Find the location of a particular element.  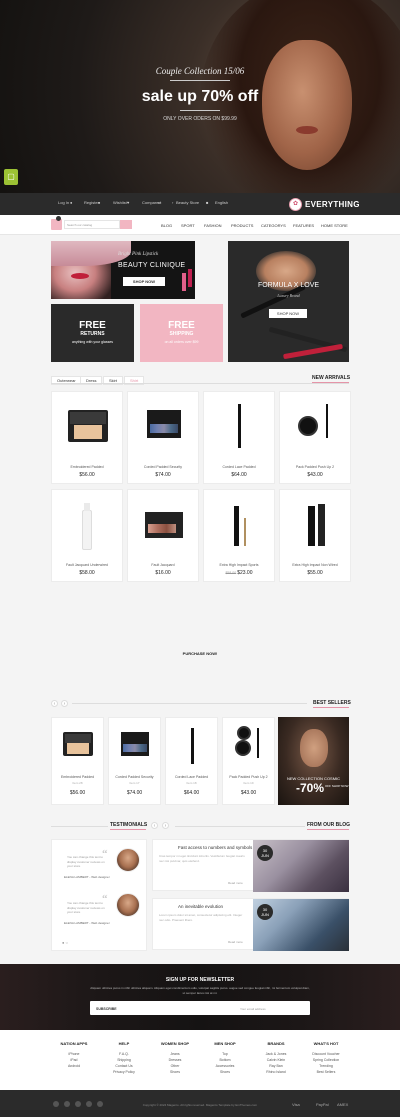

bestseller-card: Pack Padded Push Up 2 Item 19 $43.00 is located at coordinates (248, 761).